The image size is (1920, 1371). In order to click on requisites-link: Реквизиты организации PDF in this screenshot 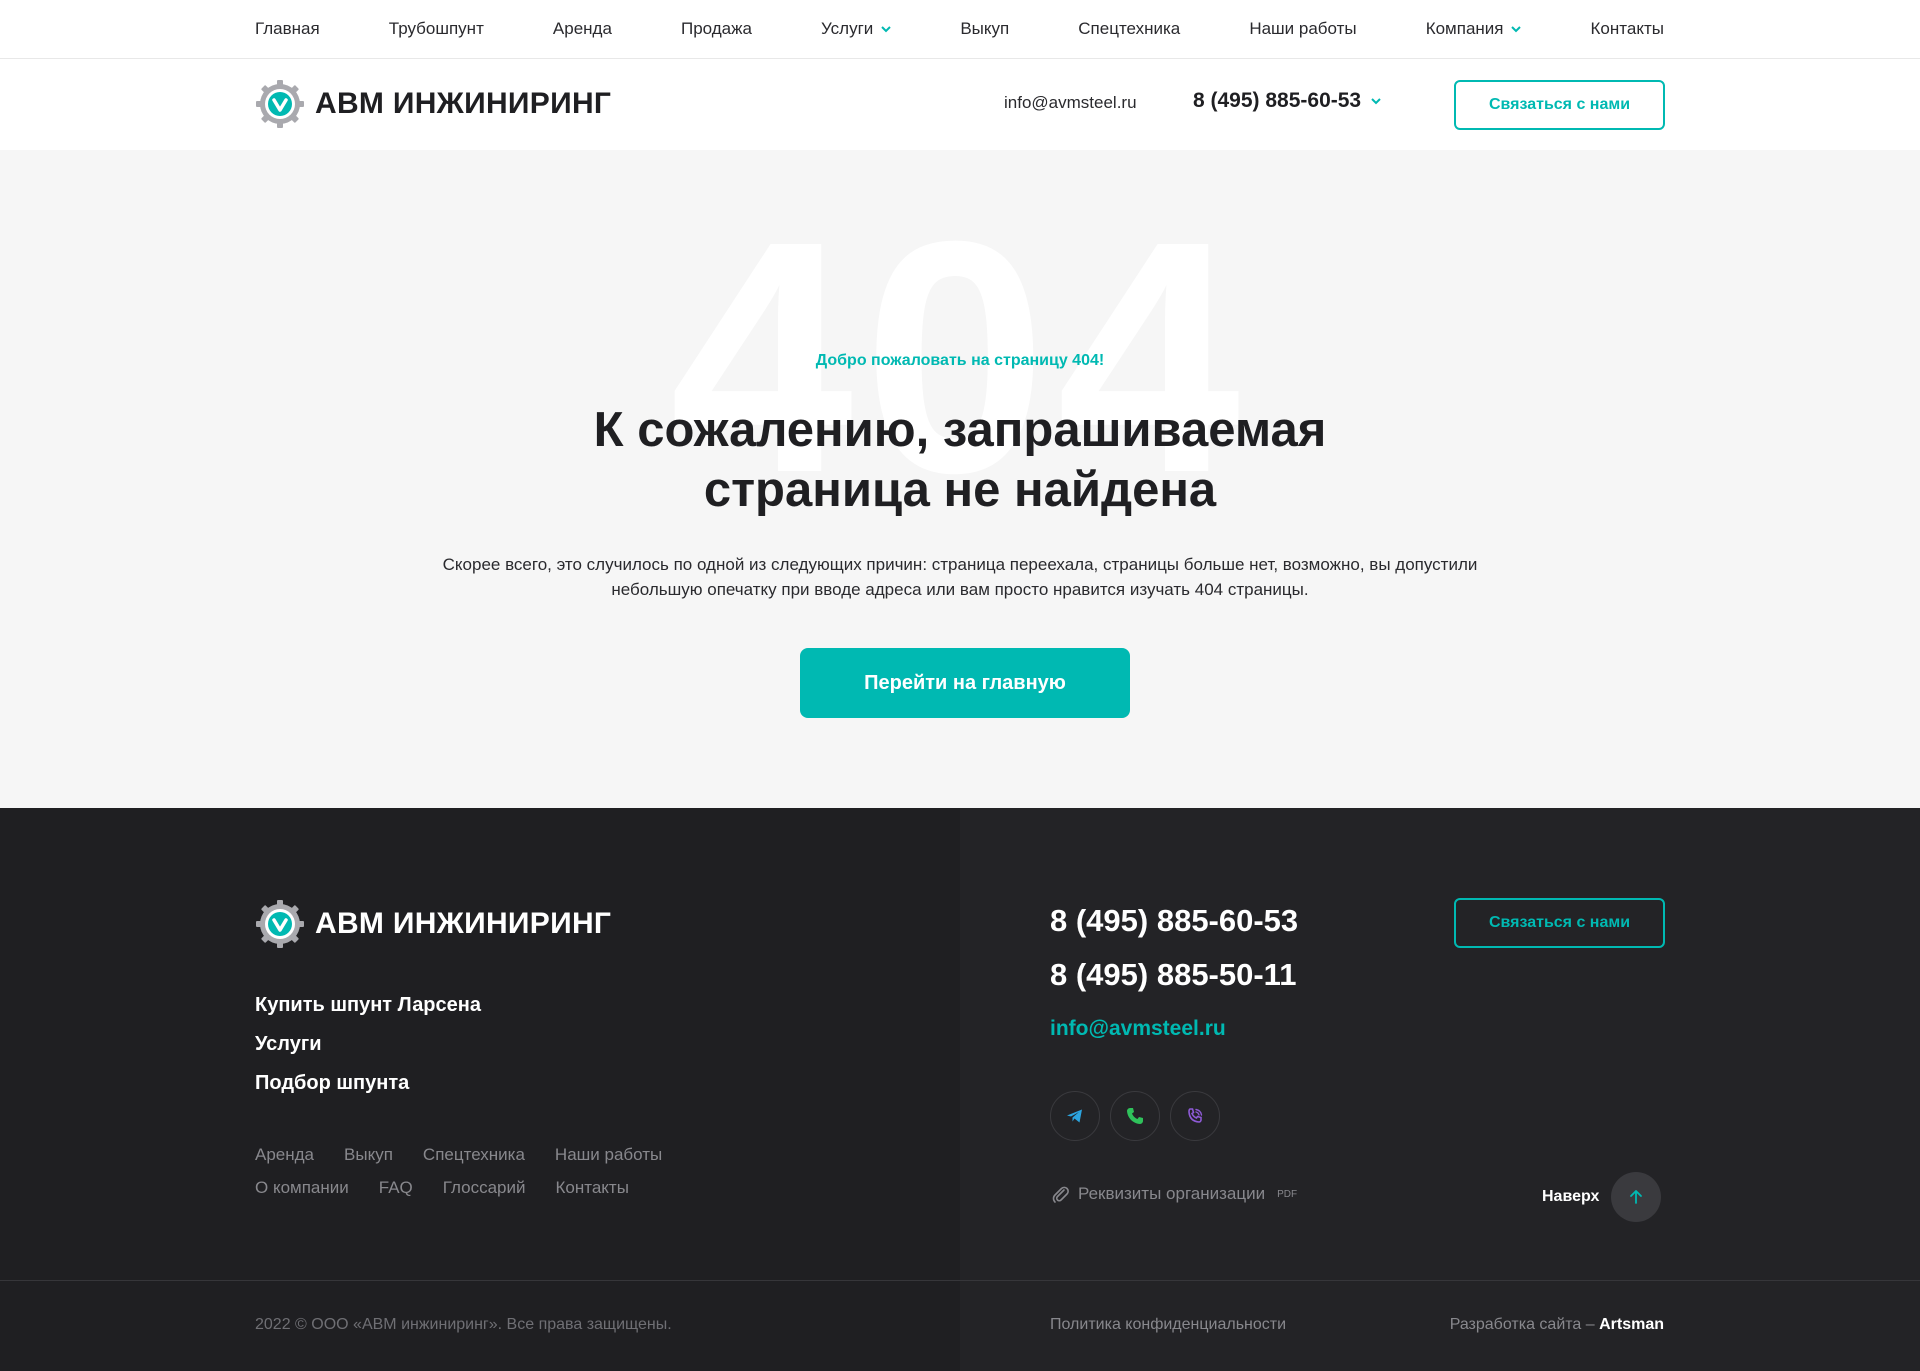, I will do `click(1173, 1194)`.